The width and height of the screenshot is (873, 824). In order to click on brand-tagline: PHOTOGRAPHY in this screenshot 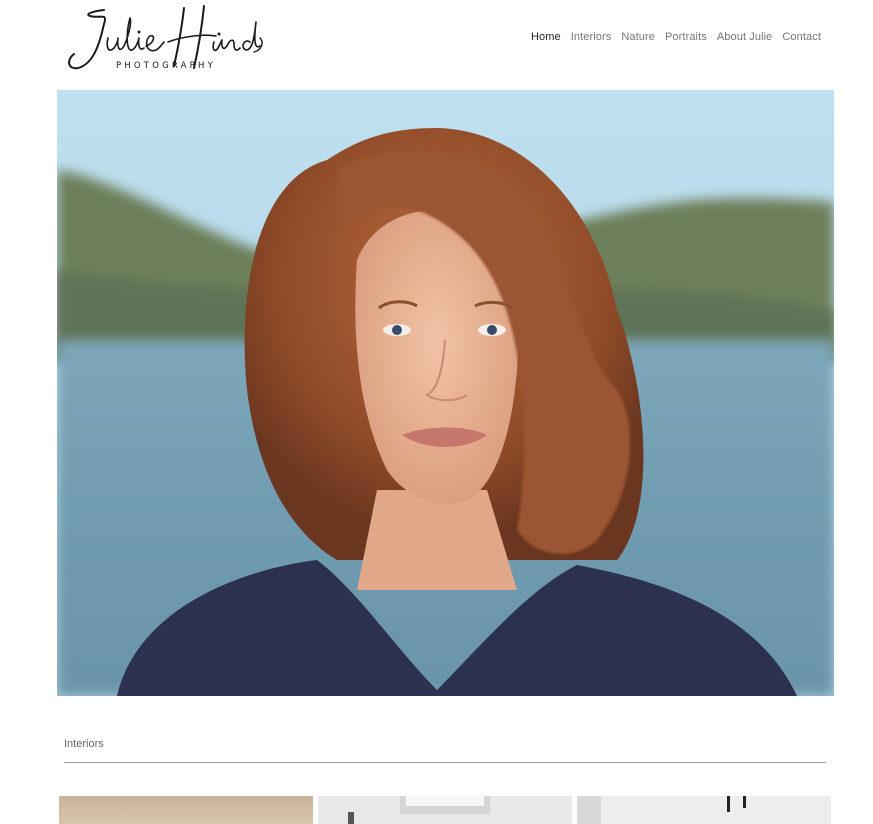, I will do `click(166, 66)`.